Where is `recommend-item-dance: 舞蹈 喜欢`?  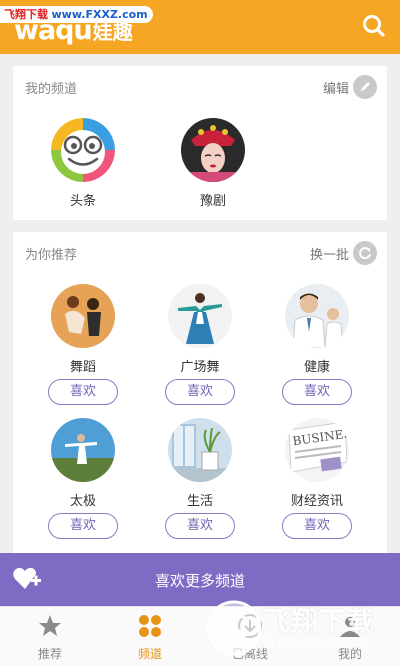 recommend-item-dance: 舞蹈 喜欢 is located at coordinates (83, 344).